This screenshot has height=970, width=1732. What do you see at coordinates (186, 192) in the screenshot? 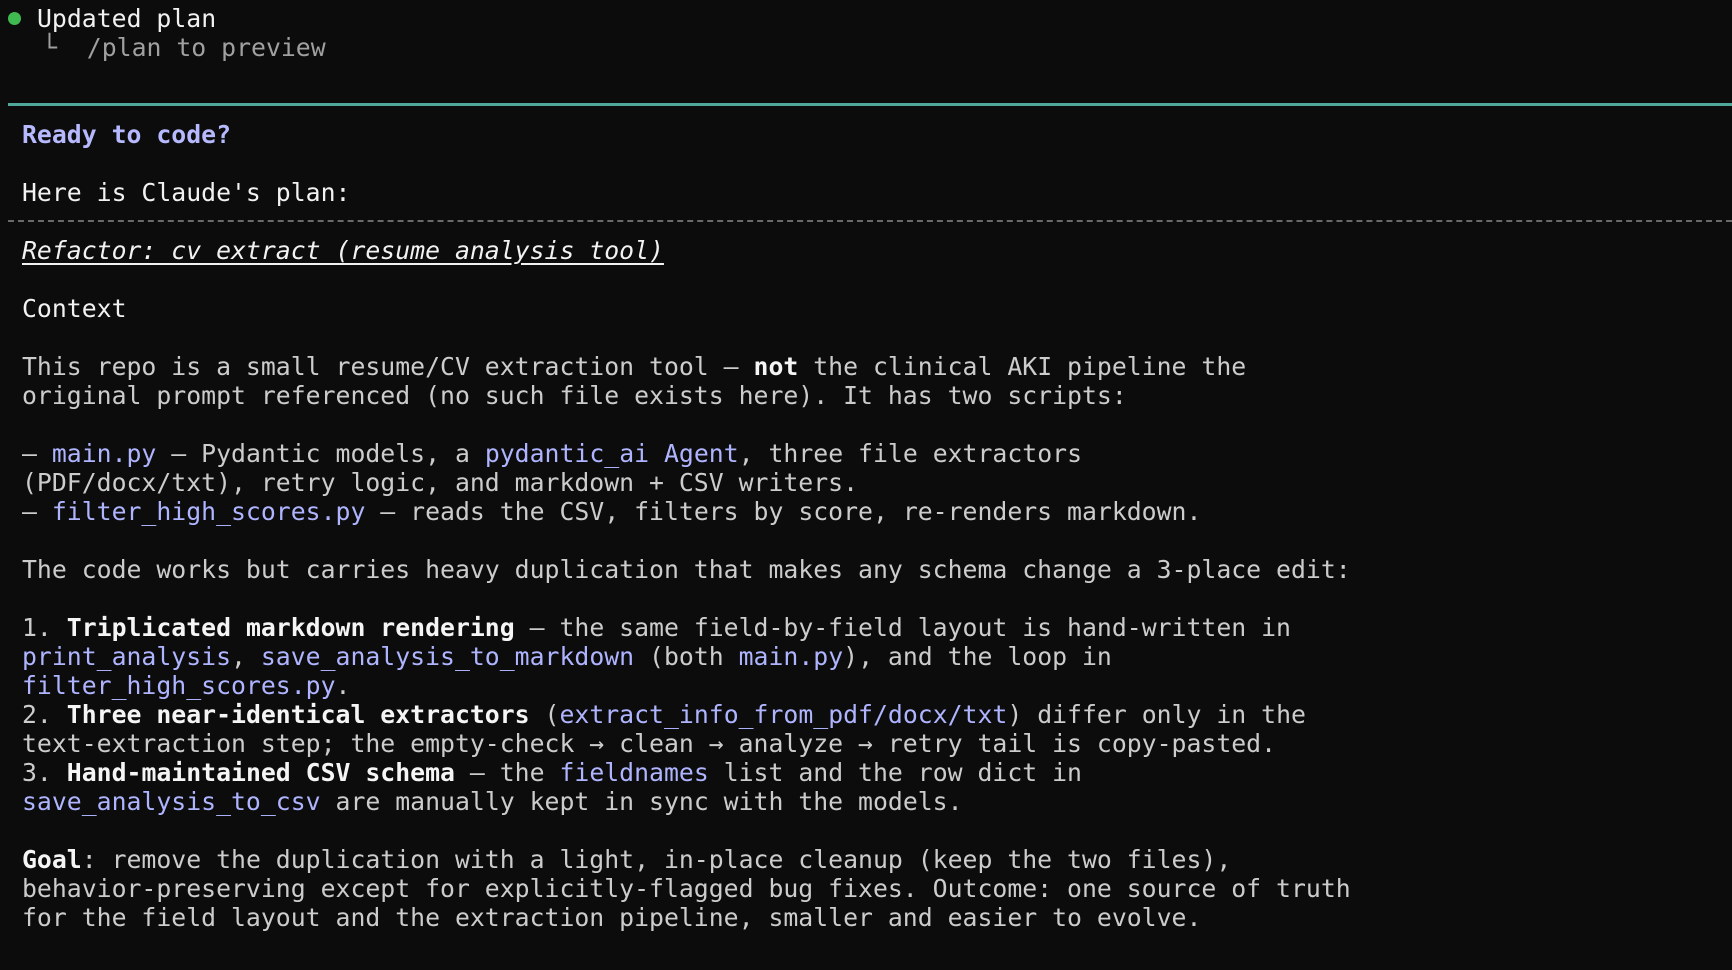
I see `prompt-intro: Here is Claude's plan:` at bounding box center [186, 192].